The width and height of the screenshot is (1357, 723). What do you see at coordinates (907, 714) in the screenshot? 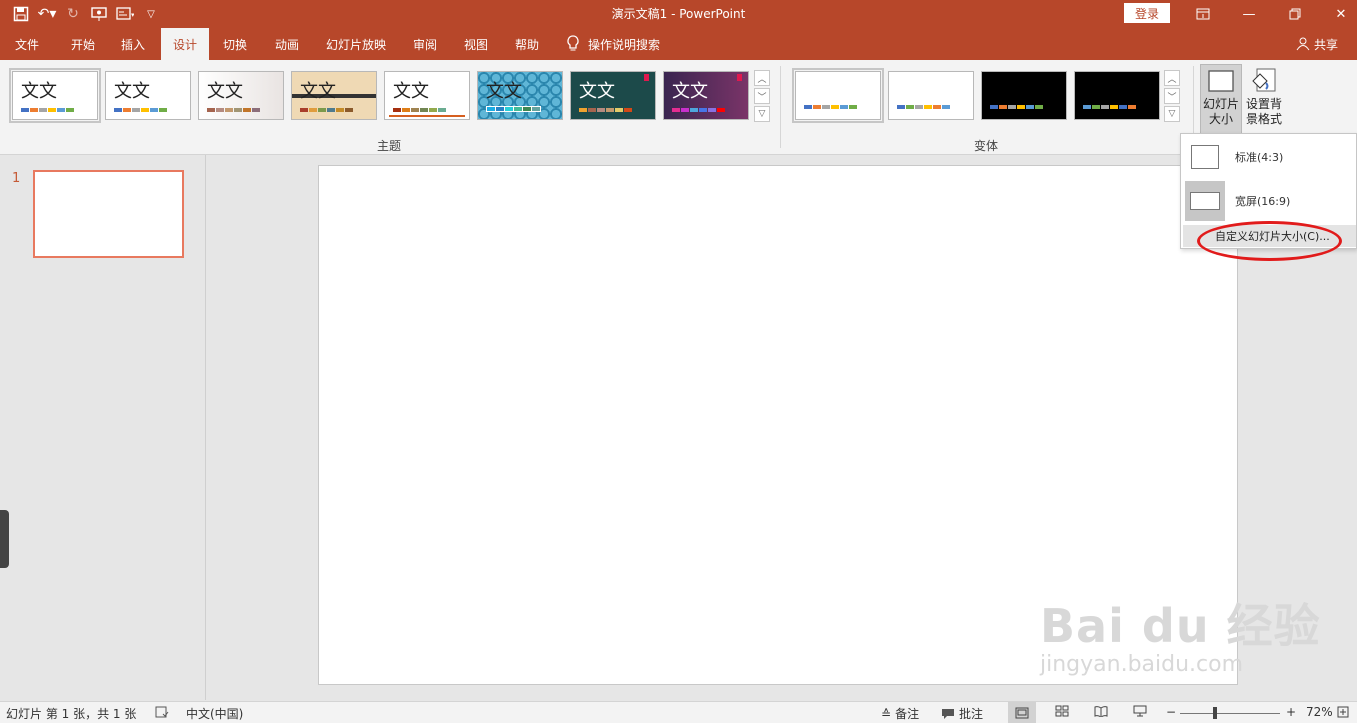
I see `notes-label: 备注` at bounding box center [907, 714].